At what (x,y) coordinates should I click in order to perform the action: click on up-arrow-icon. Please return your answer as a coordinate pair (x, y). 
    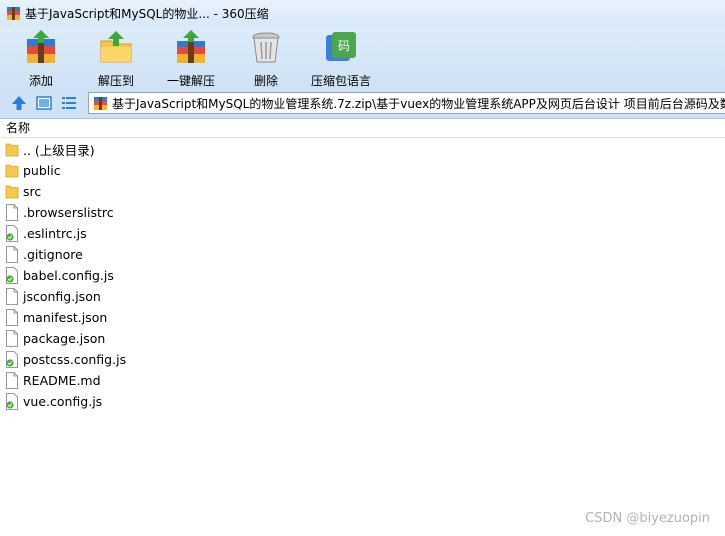
    Looking at the image, I should click on (19, 103).